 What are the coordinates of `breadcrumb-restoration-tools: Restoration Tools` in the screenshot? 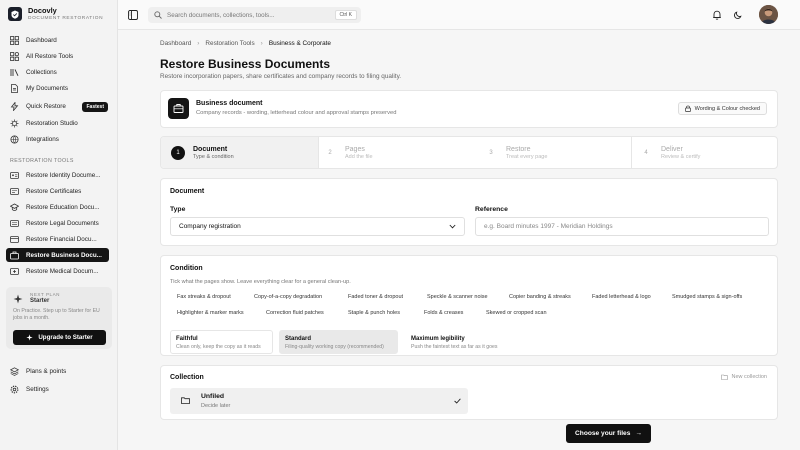 It's located at (229, 43).